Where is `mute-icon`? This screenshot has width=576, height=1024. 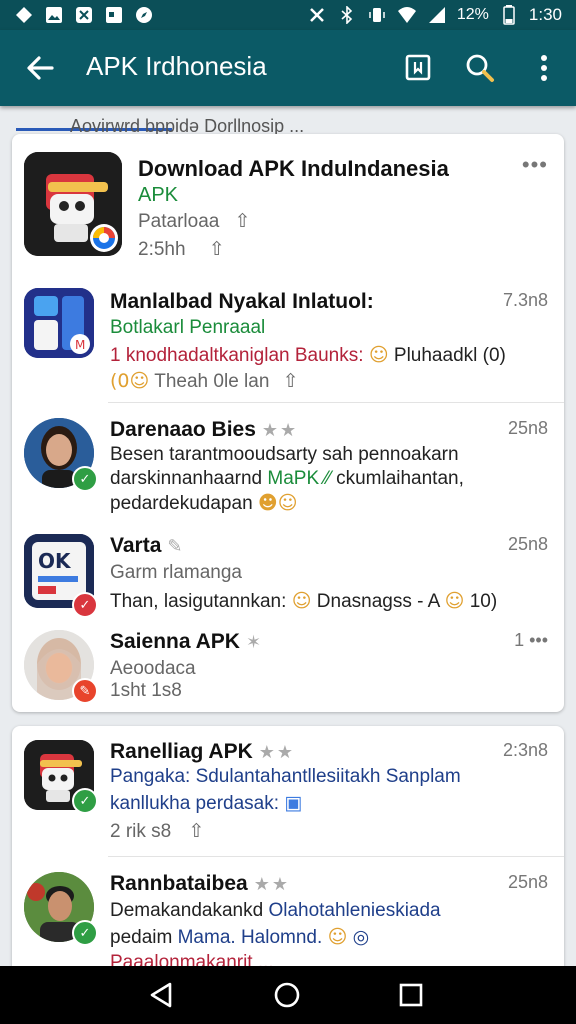
mute-icon is located at coordinates (317, 15).